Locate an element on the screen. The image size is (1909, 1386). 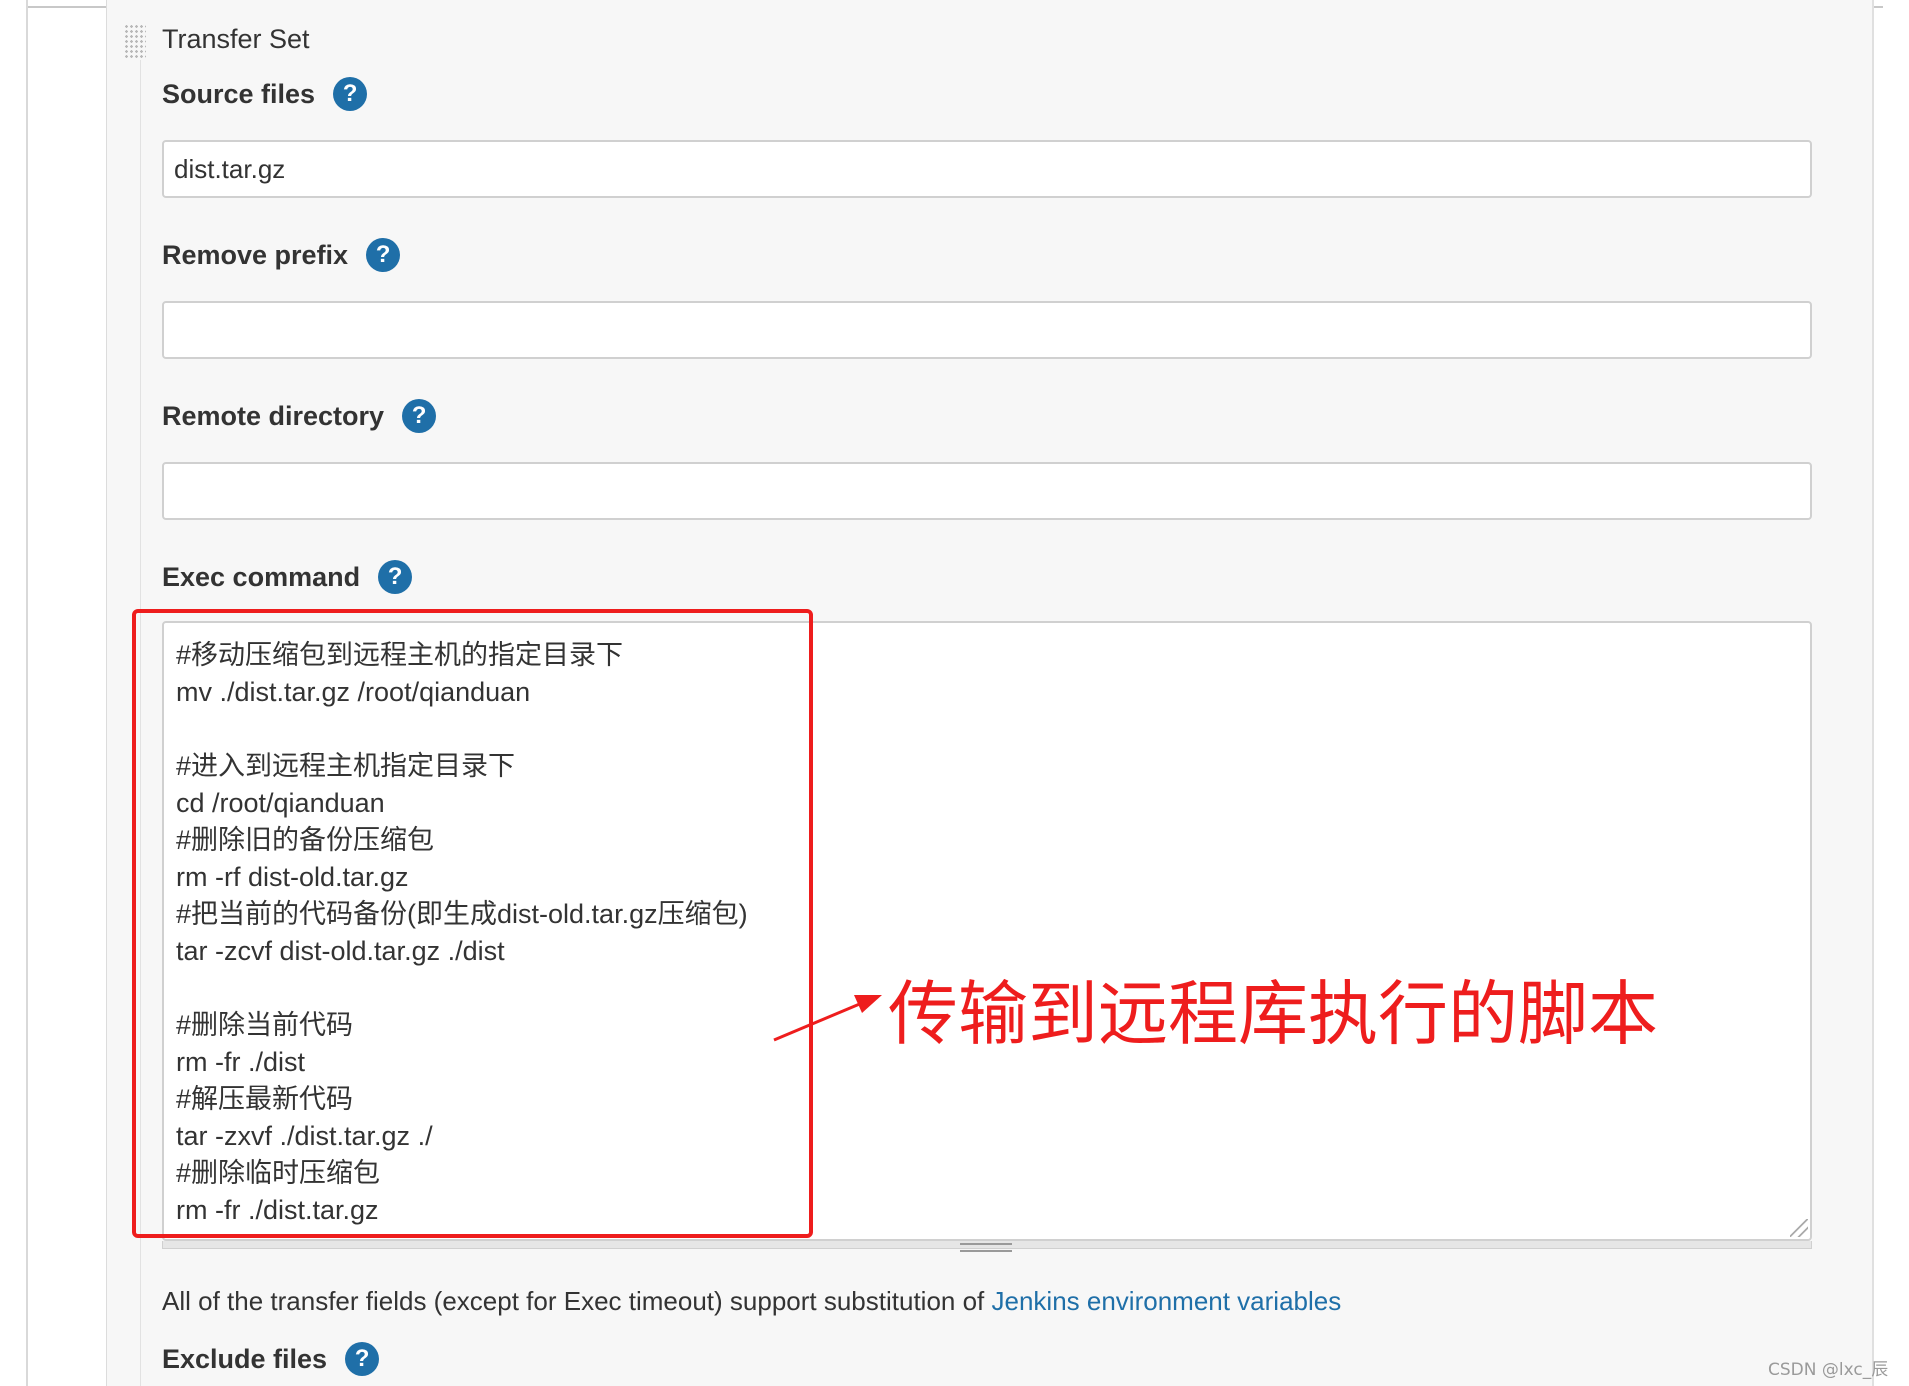
remove-prefix-input is located at coordinates (987, 330).